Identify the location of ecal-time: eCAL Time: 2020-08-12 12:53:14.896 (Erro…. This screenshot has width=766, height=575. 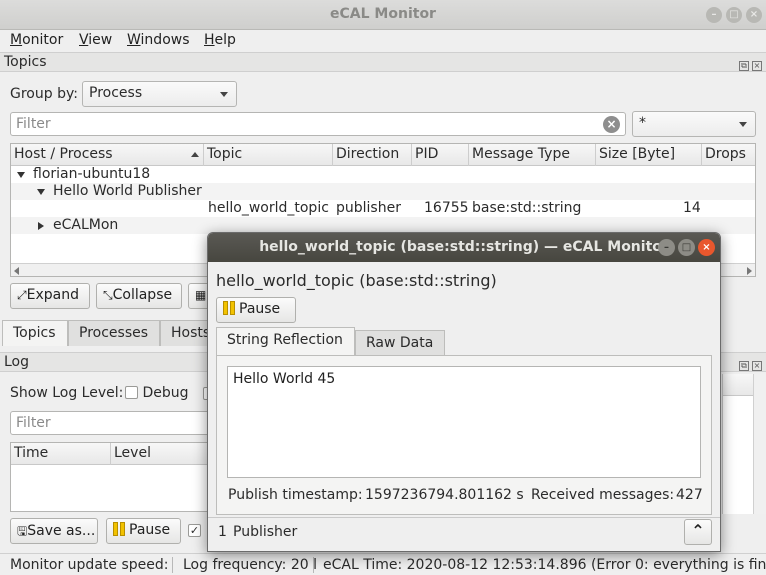
(544, 565).